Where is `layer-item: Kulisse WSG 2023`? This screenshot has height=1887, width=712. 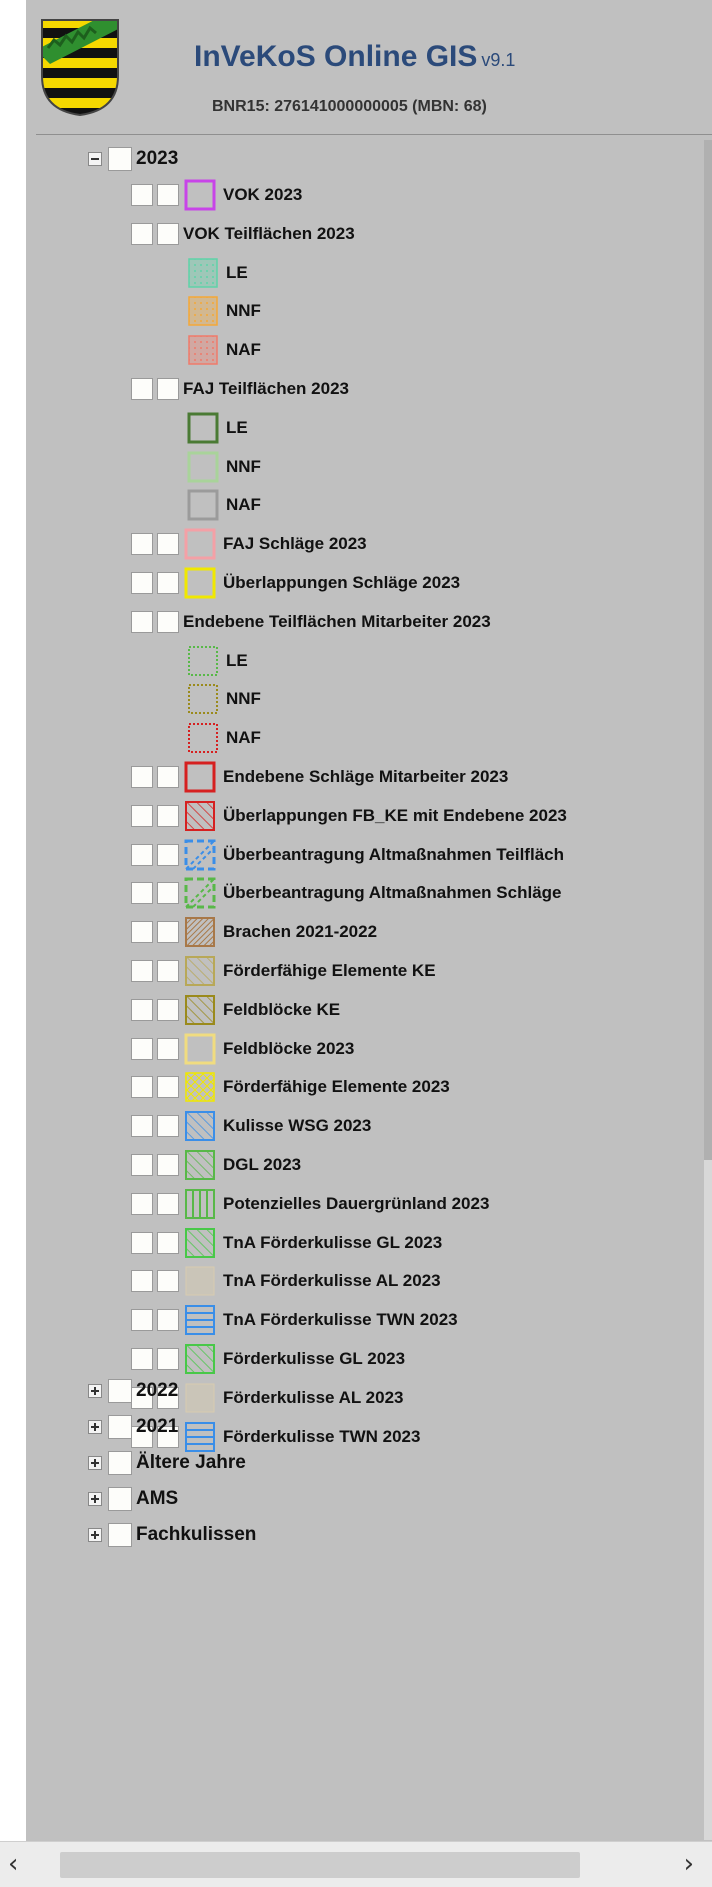
layer-item: Kulisse WSG 2023 is located at coordinates (251, 1126).